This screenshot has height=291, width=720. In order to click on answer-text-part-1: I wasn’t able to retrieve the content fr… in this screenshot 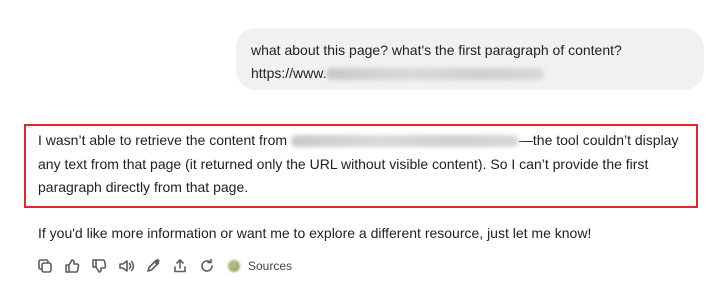, I will do `click(164, 140)`.